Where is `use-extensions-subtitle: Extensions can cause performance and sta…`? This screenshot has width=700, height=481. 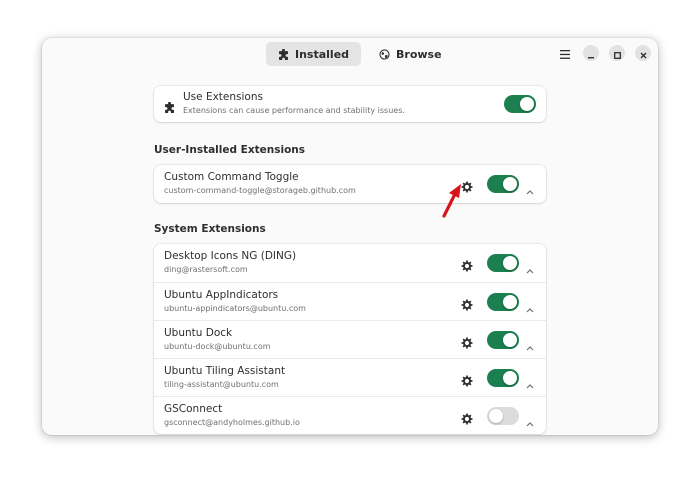 use-extensions-subtitle: Extensions can cause performance and sta… is located at coordinates (294, 110).